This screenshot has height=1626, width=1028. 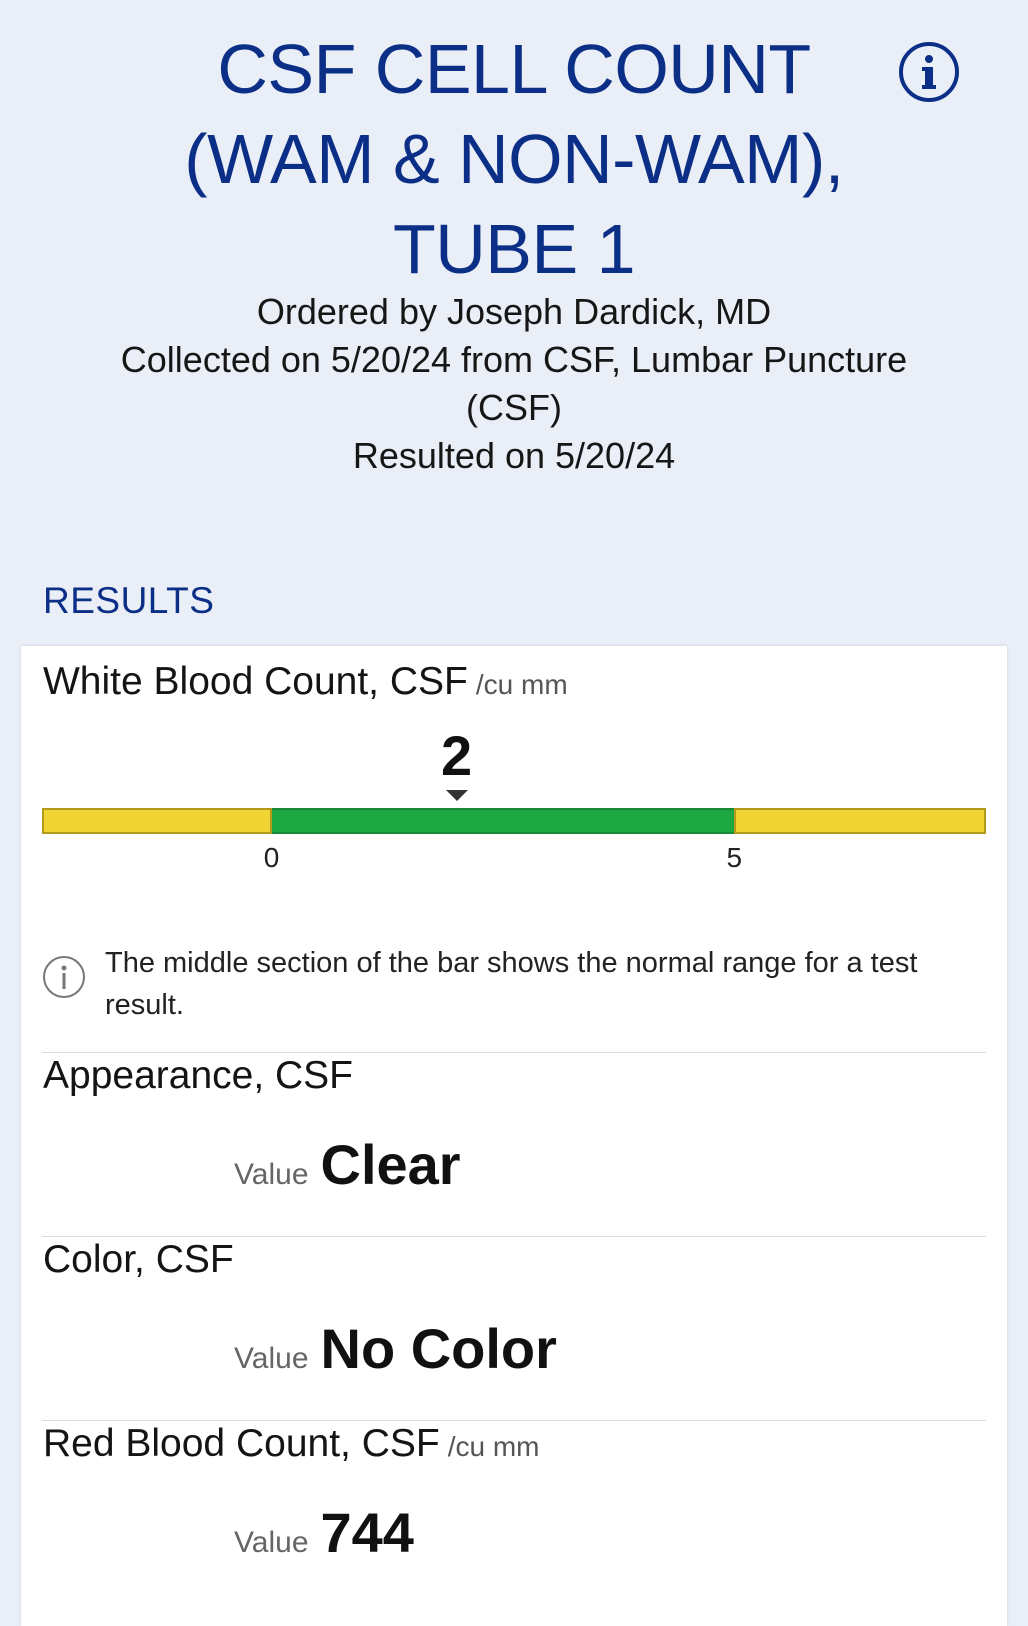 I want to click on info-button, so click(x=929, y=72).